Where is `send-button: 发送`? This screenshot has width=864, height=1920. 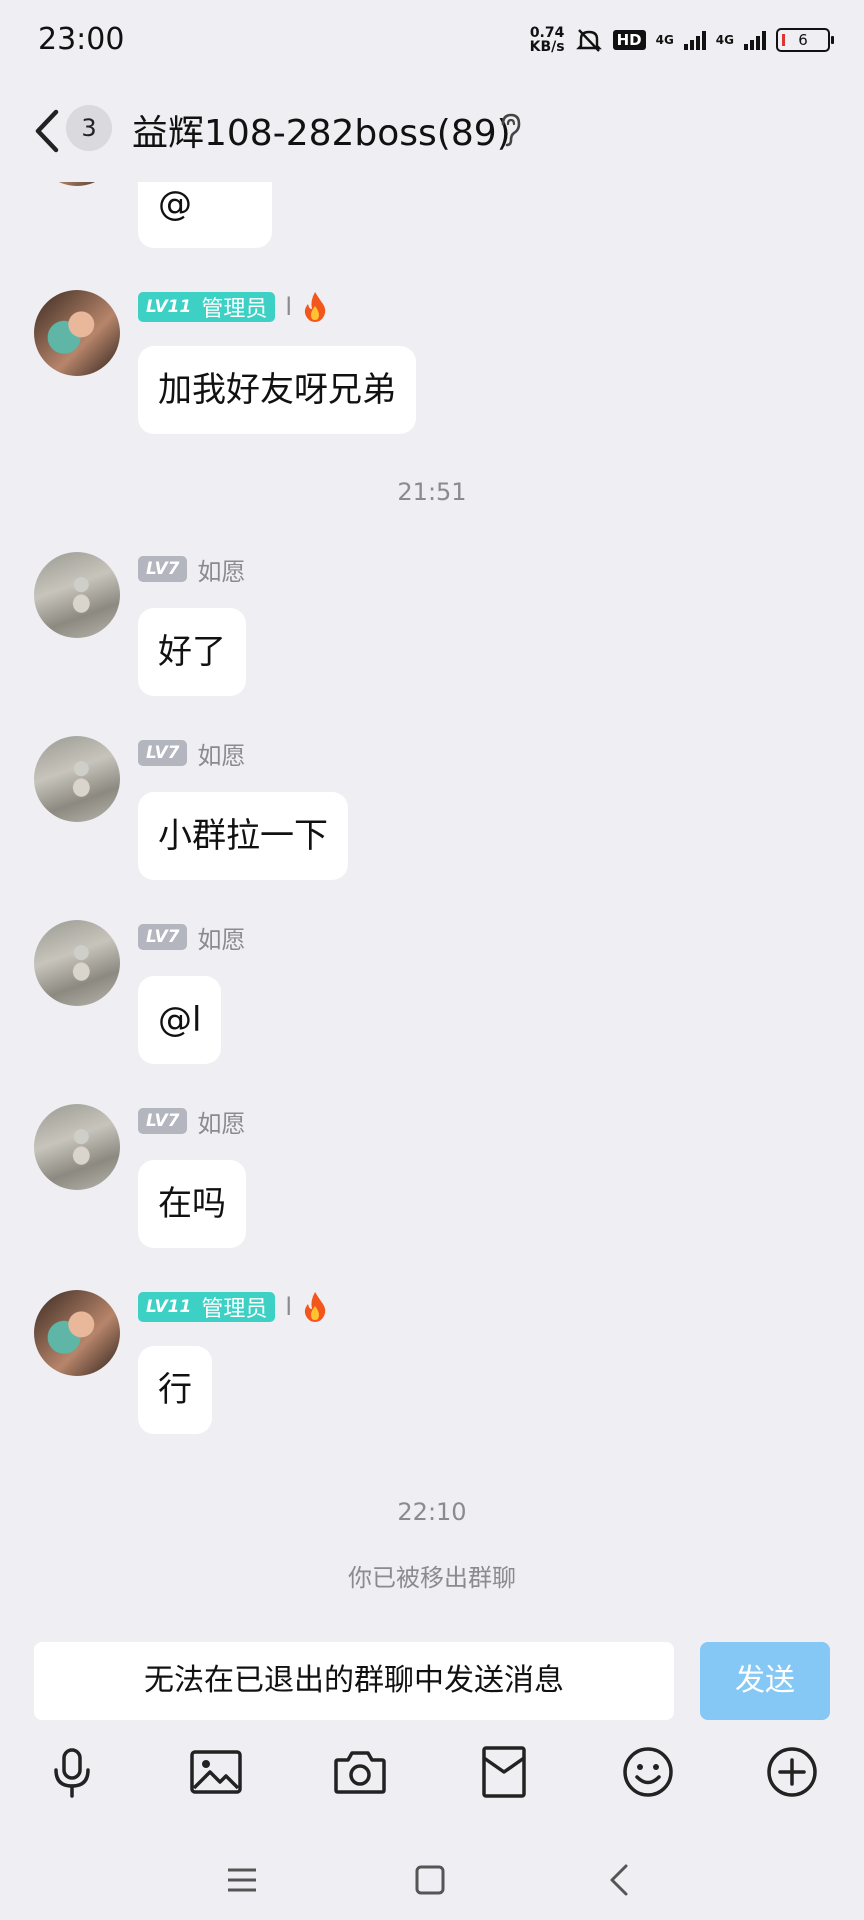
send-button: 发送 is located at coordinates (765, 1681).